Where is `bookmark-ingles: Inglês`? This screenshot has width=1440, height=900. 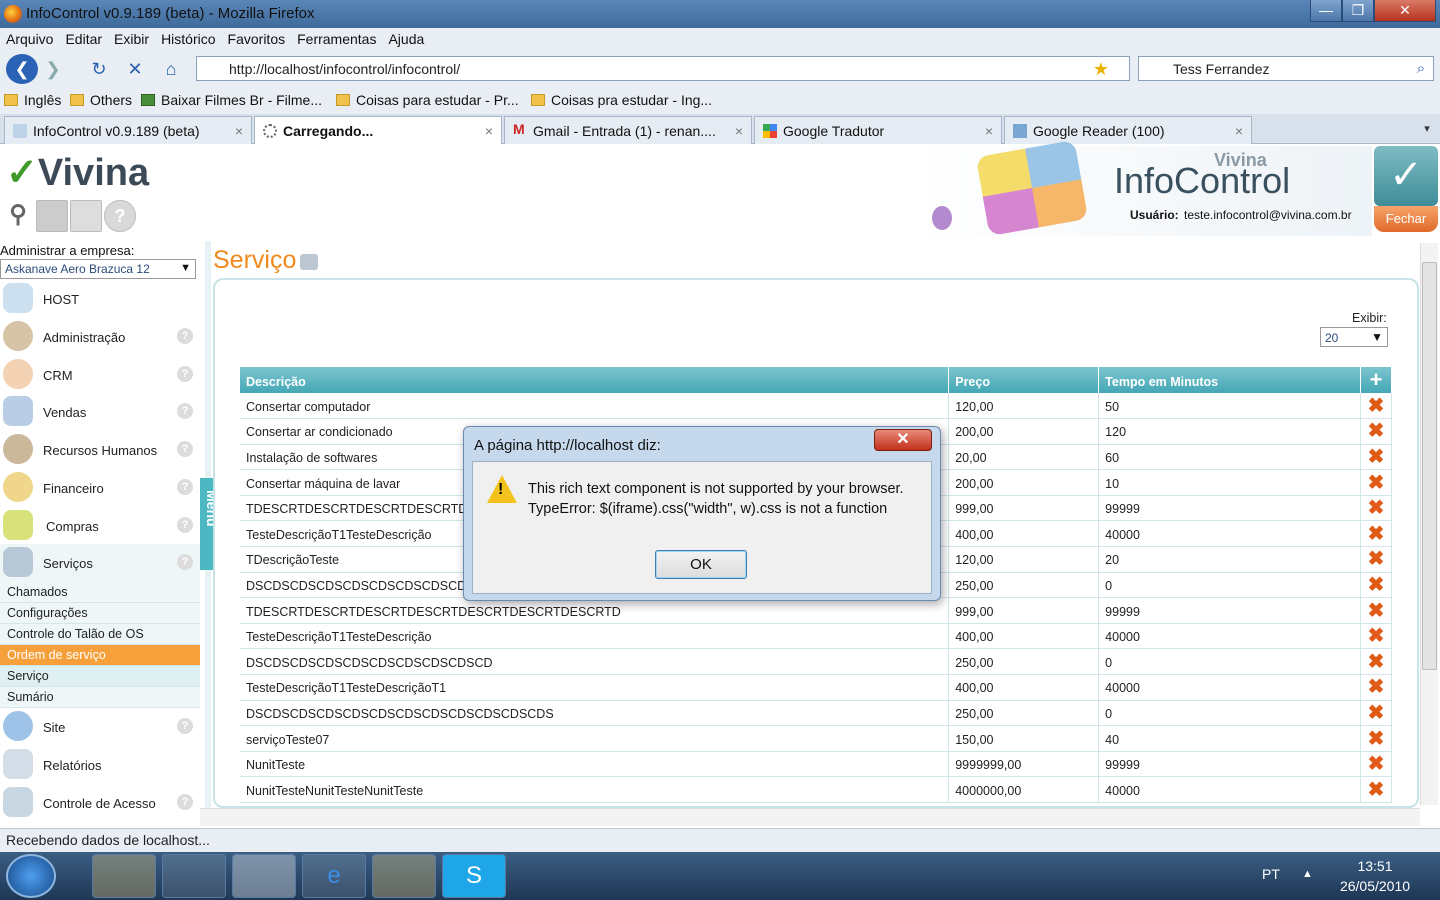 bookmark-ingles: Inglês is located at coordinates (32, 100).